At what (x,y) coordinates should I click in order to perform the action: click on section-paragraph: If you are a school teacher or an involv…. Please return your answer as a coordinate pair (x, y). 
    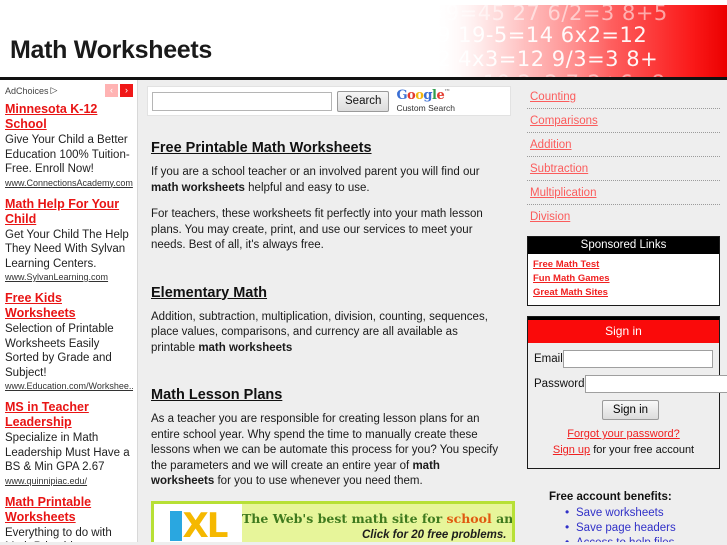
    Looking at the image, I should click on (327, 180).